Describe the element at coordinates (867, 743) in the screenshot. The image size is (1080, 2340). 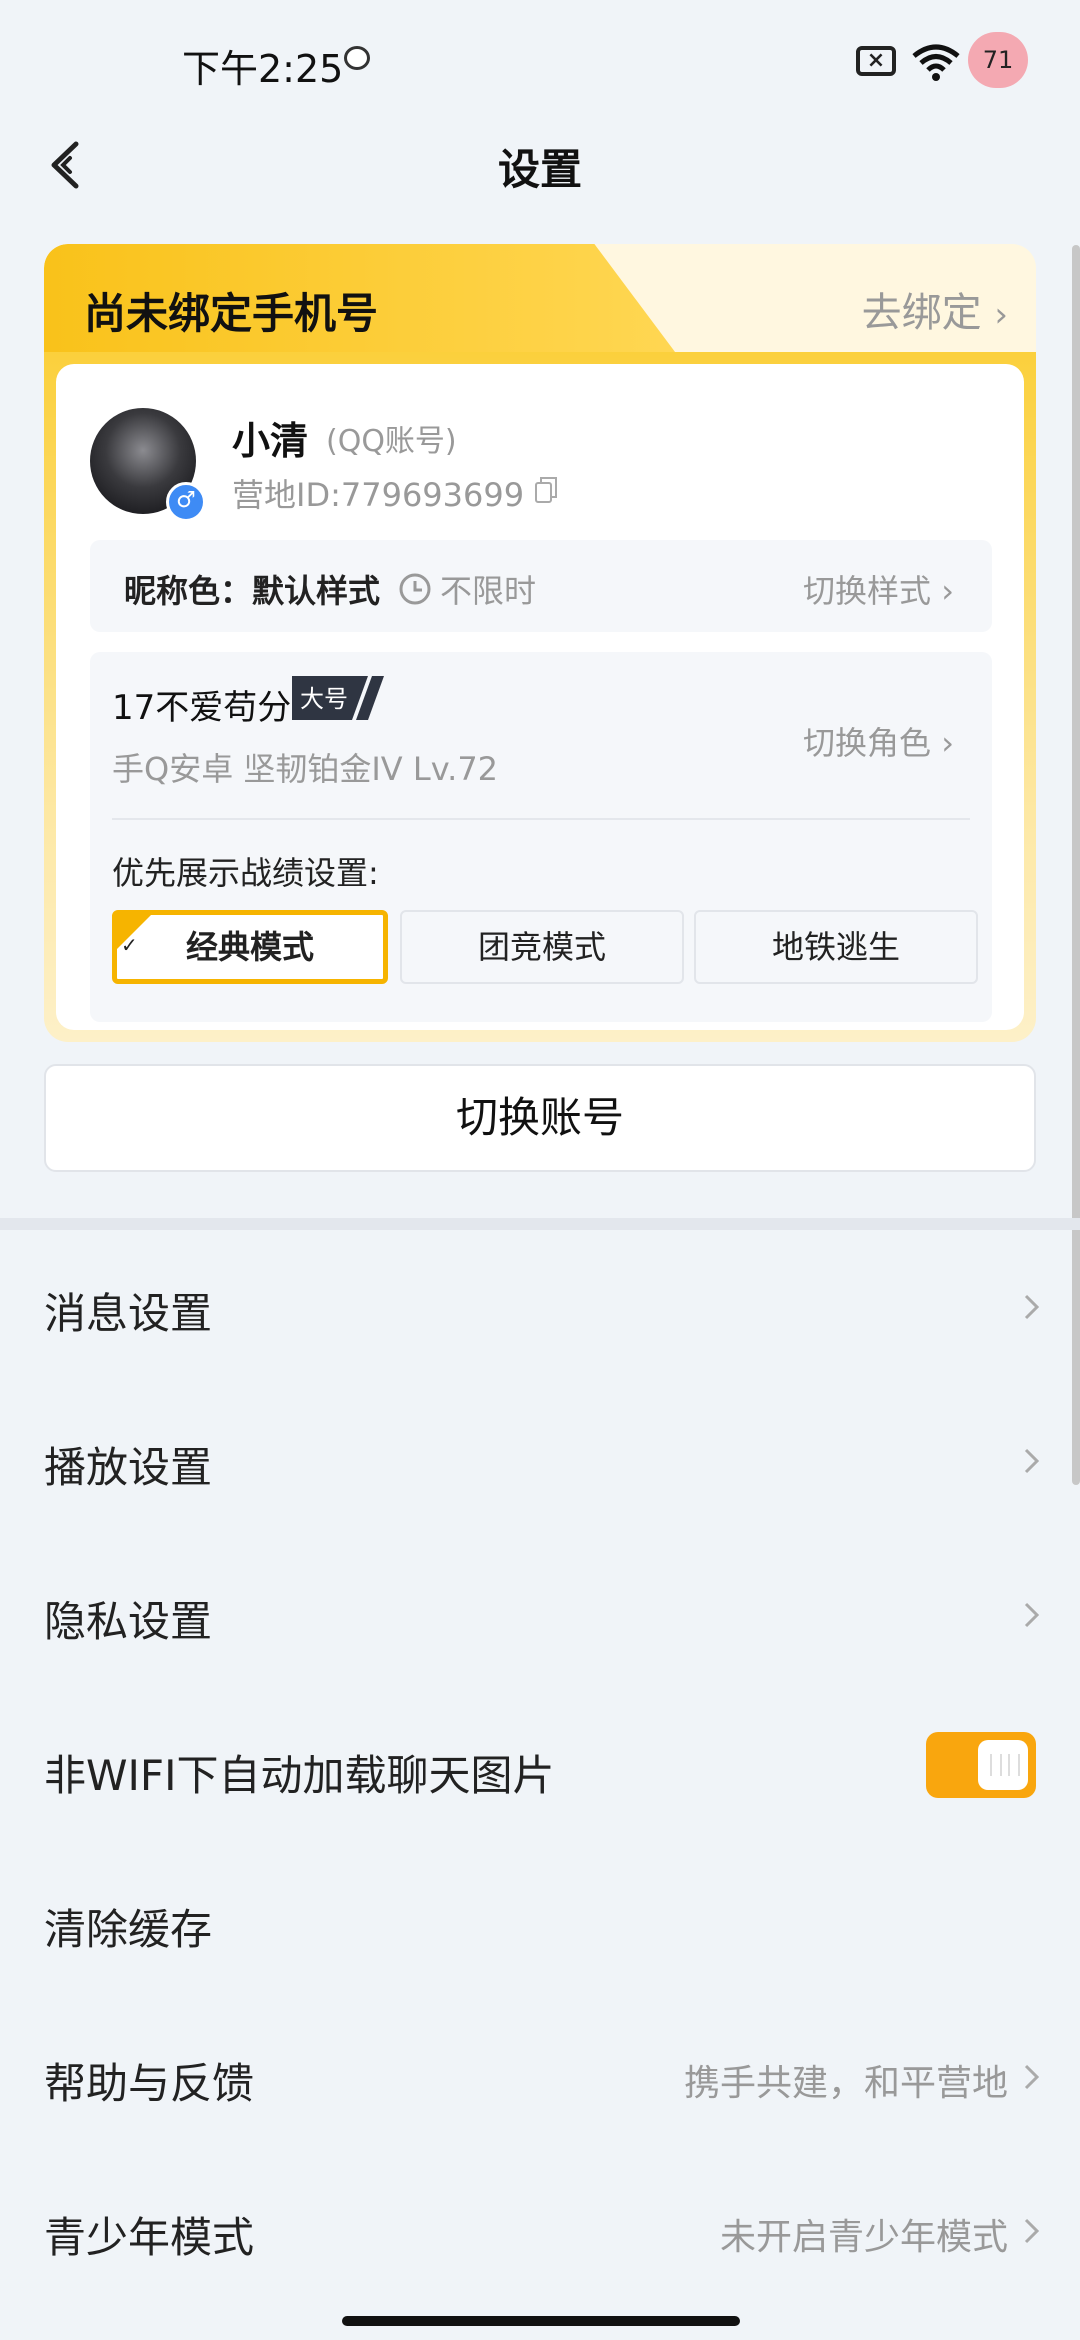
I see `switch-role-label: 切换角色` at that location.